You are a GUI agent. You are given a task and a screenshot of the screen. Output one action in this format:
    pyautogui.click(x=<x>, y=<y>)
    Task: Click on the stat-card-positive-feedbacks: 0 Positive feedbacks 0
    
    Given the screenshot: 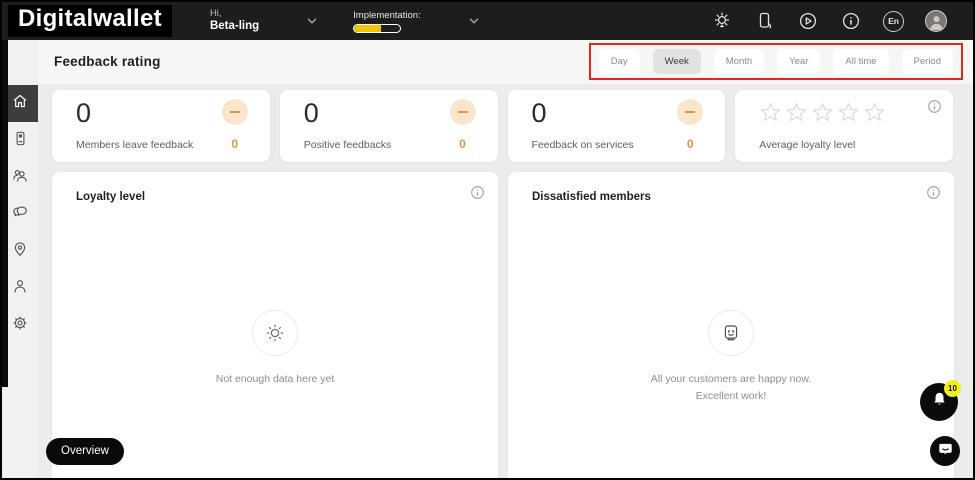 What is the action you would take?
    pyautogui.click(x=388, y=126)
    